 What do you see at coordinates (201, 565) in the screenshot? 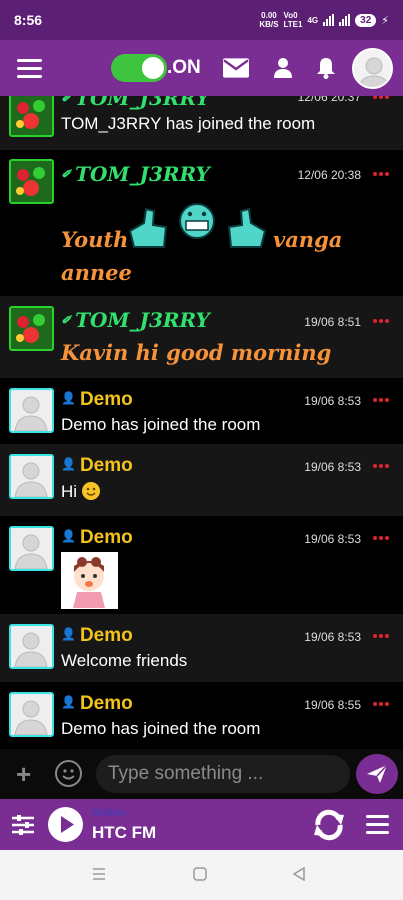
I see `message-row: 👤 Demo 19/06 8:53` at bounding box center [201, 565].